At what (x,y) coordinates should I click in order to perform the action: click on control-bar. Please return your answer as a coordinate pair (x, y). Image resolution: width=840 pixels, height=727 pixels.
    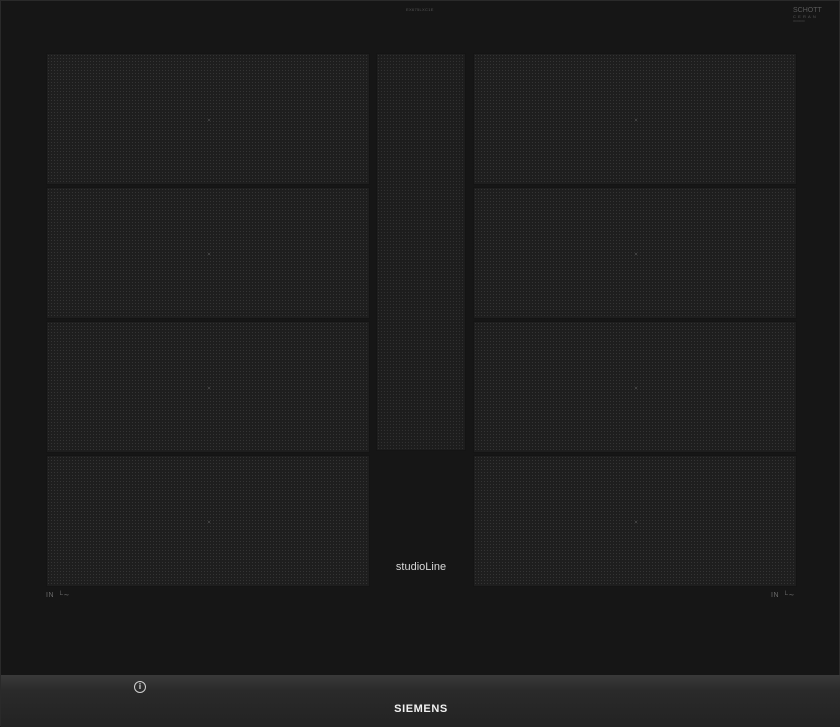
    Looking at the image, I should click on (420, 701).